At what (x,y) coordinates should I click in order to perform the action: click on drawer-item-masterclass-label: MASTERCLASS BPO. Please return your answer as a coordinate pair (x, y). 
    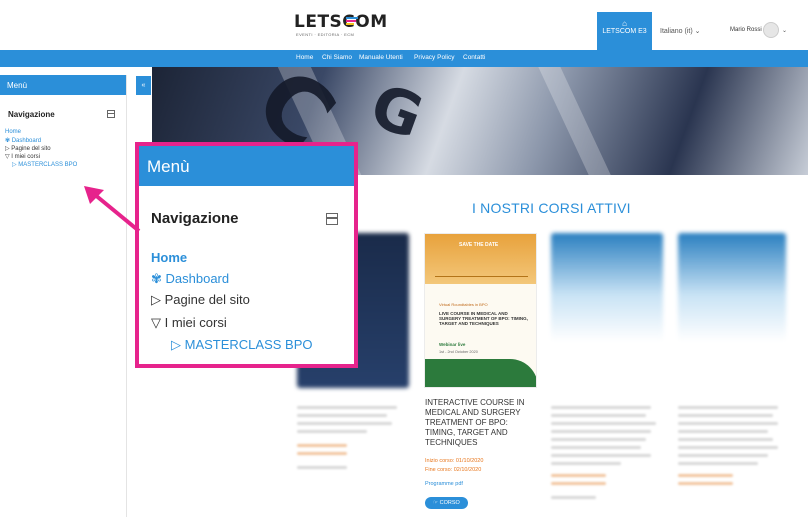
    Looking at the image, I should click on (48, 165).